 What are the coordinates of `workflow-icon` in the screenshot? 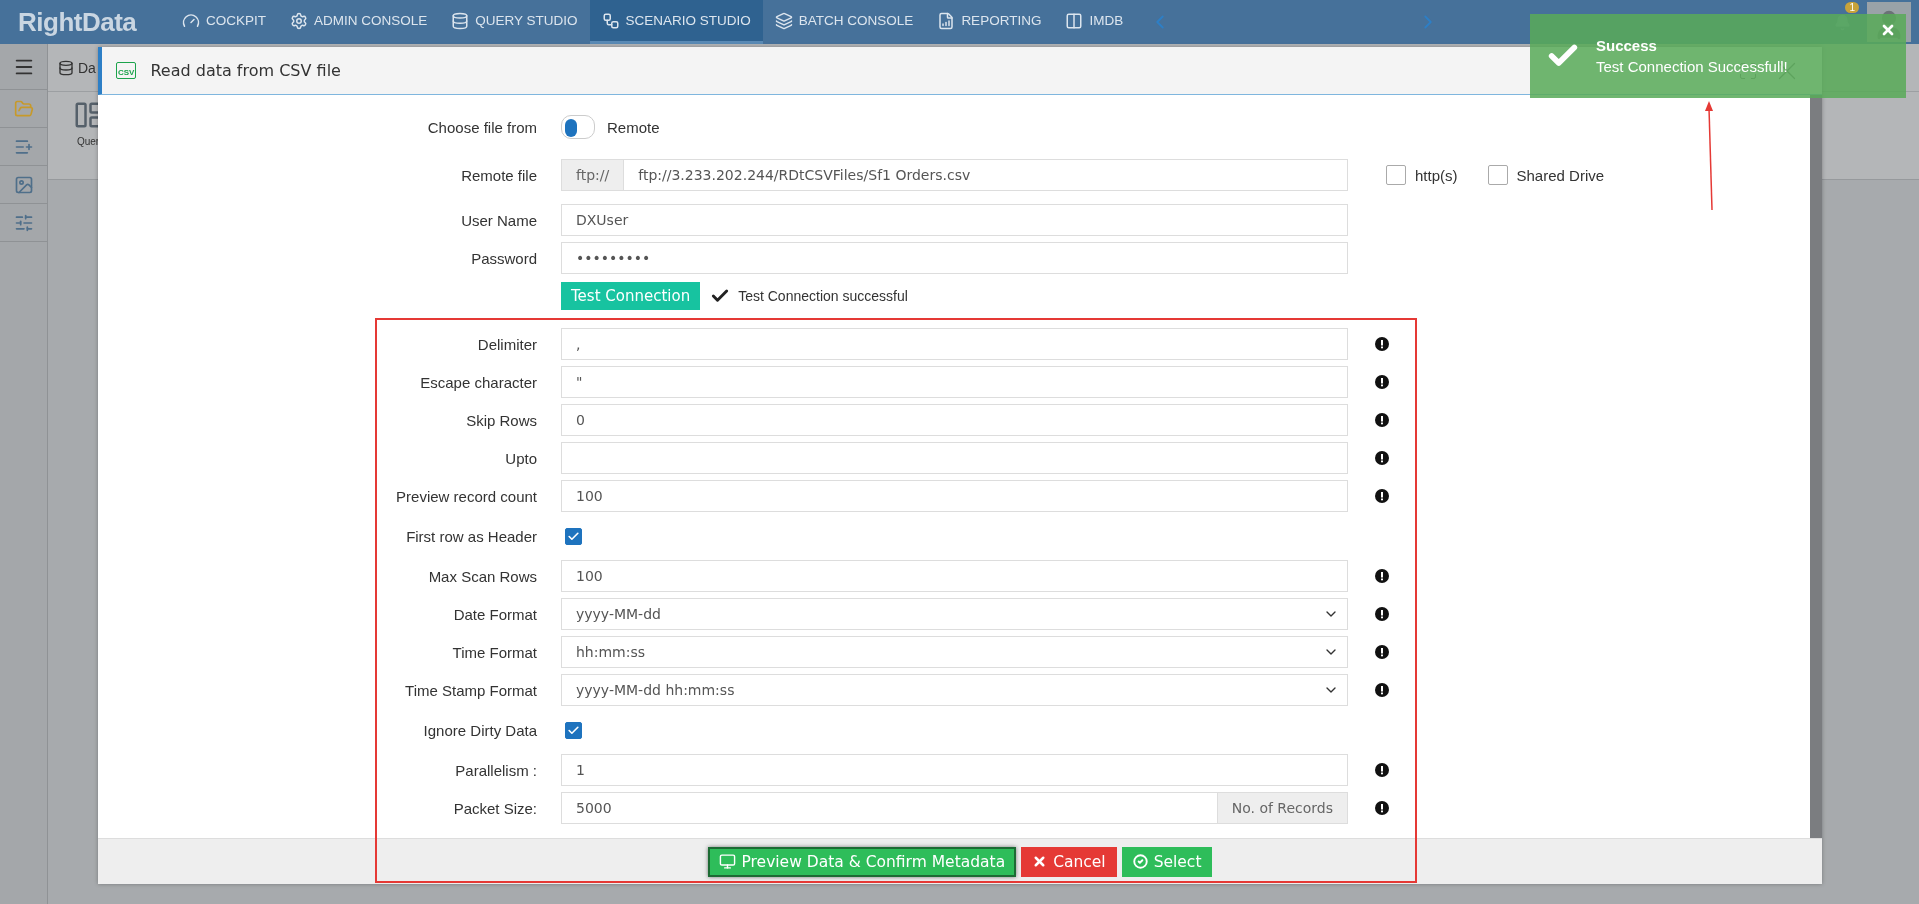 It's located at (610, 20).